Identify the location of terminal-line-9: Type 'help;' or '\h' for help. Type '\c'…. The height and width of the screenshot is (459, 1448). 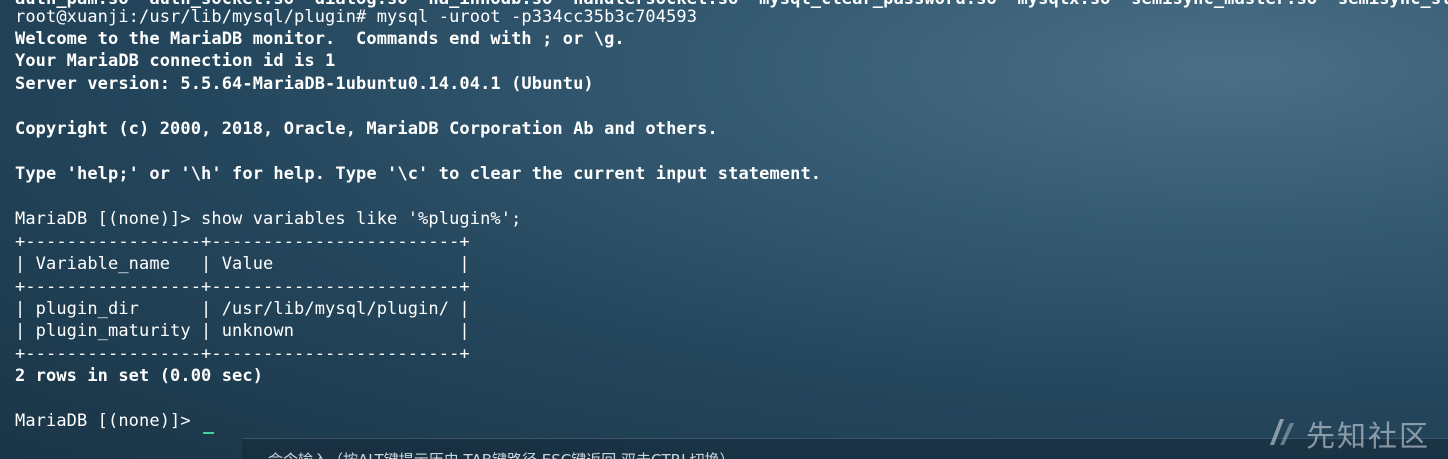
(418, 174).